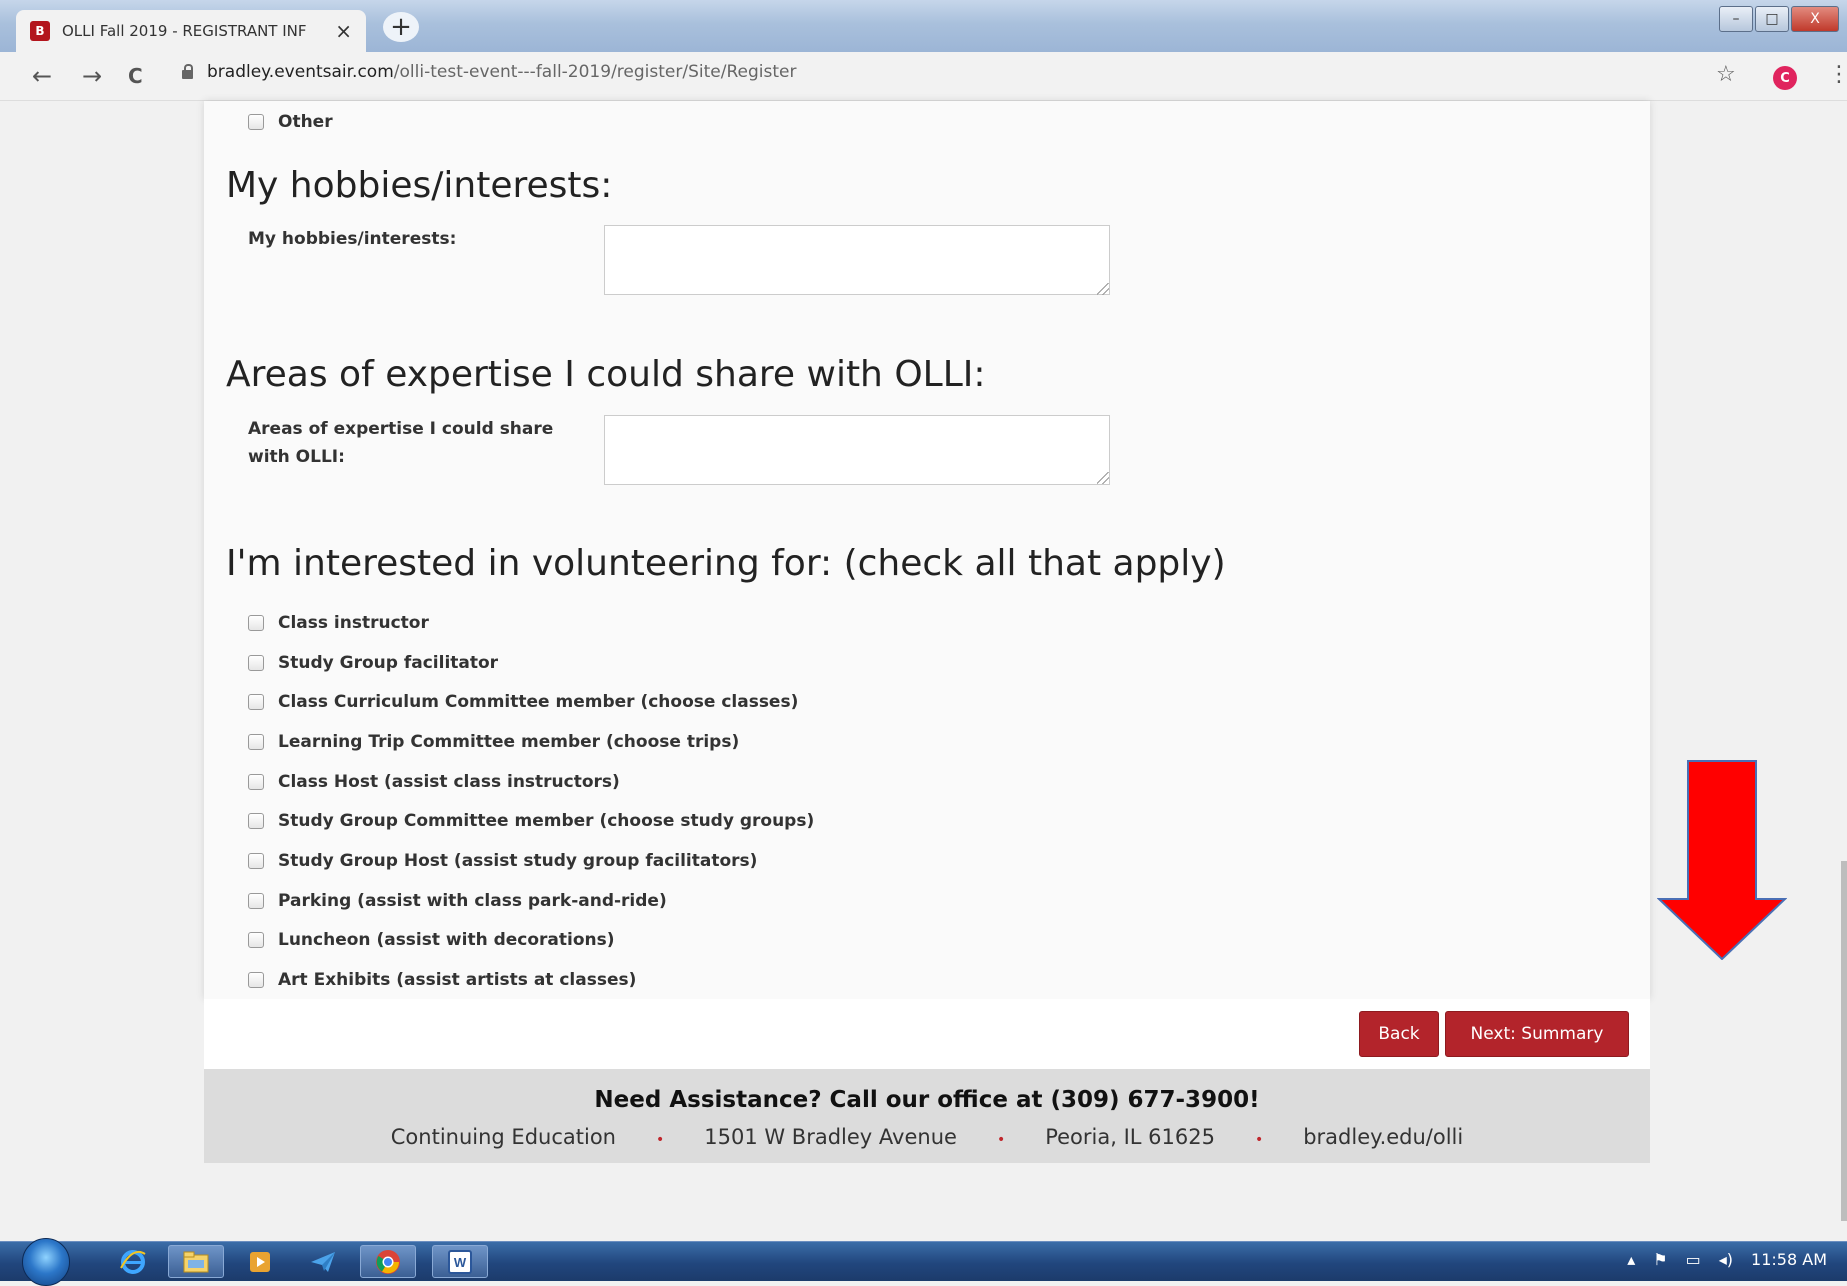  I want to click on internet-explorer-icon, so click(133, 1261).